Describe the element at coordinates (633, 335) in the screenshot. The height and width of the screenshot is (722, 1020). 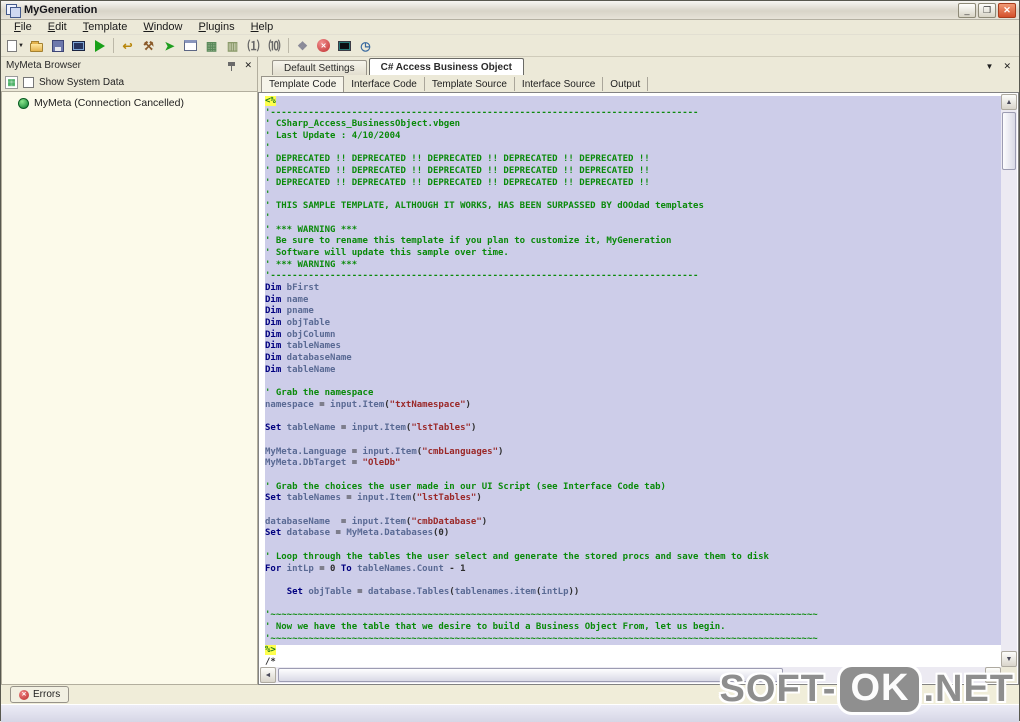
I see `code-line: Dim objColumn` at that location.